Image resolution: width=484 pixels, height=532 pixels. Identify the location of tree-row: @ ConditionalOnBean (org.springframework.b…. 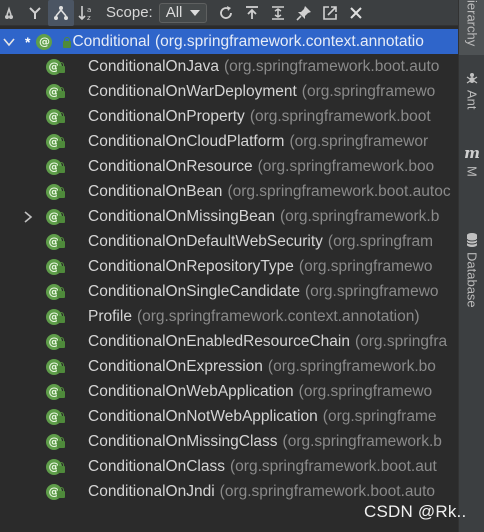
(229, 191).